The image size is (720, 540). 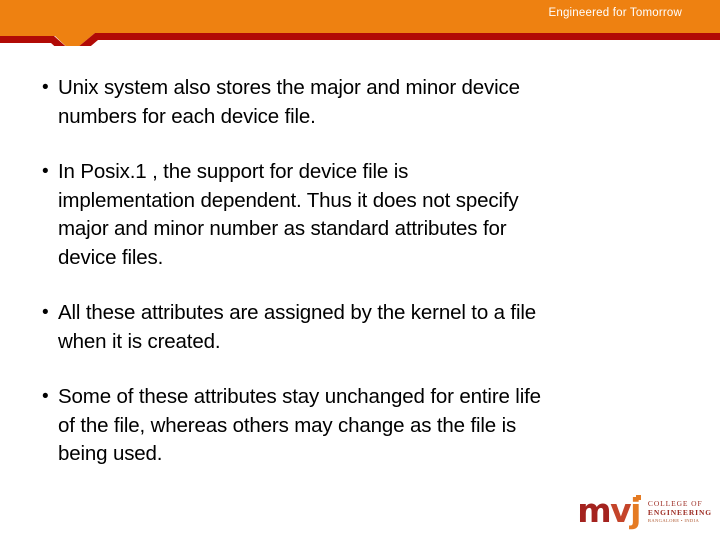 I want to click on logo-college-line: COLLEGE OF, so click(x=675, y=503).